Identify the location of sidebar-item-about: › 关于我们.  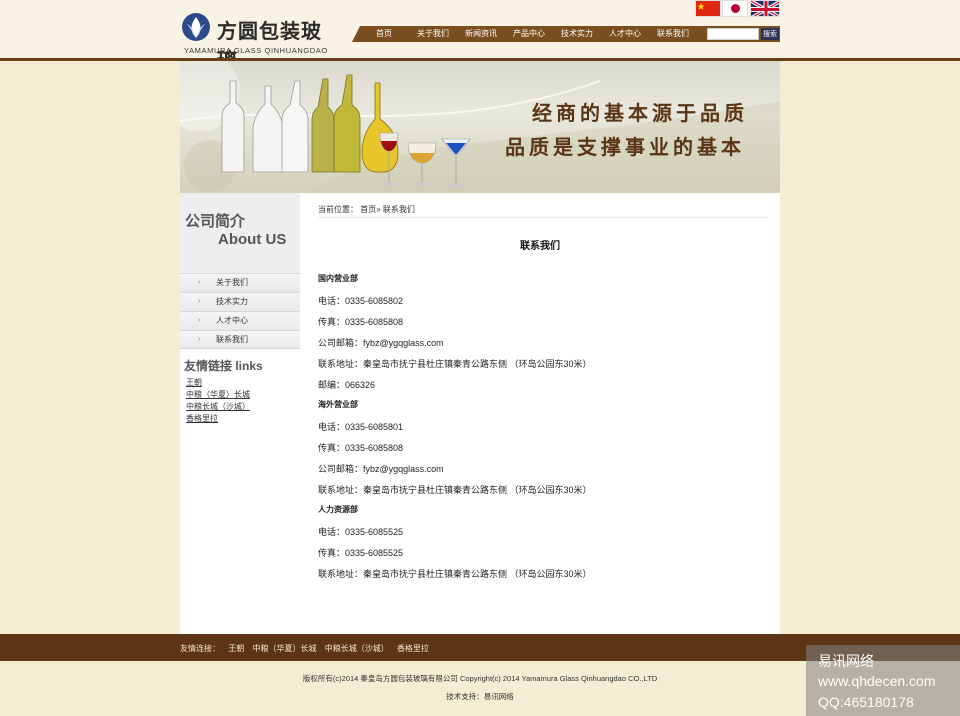
(240, 282).